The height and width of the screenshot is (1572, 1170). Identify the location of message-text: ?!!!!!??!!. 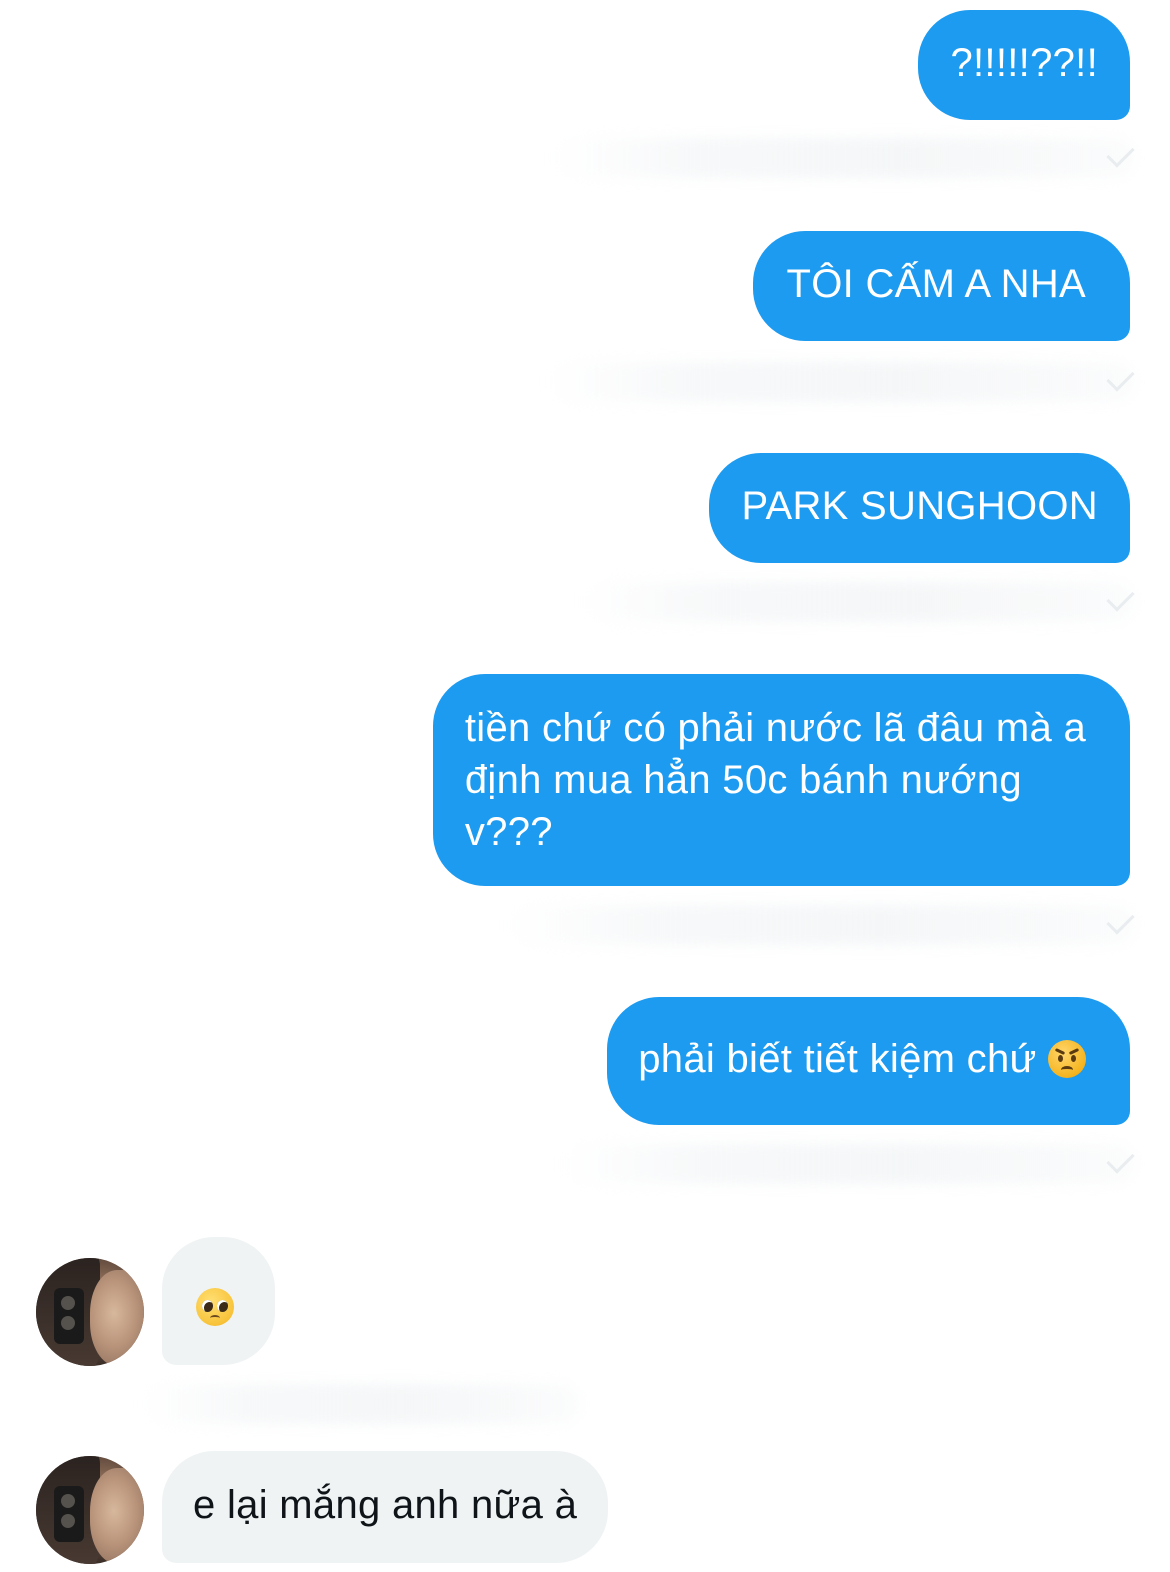
(1024, 63).